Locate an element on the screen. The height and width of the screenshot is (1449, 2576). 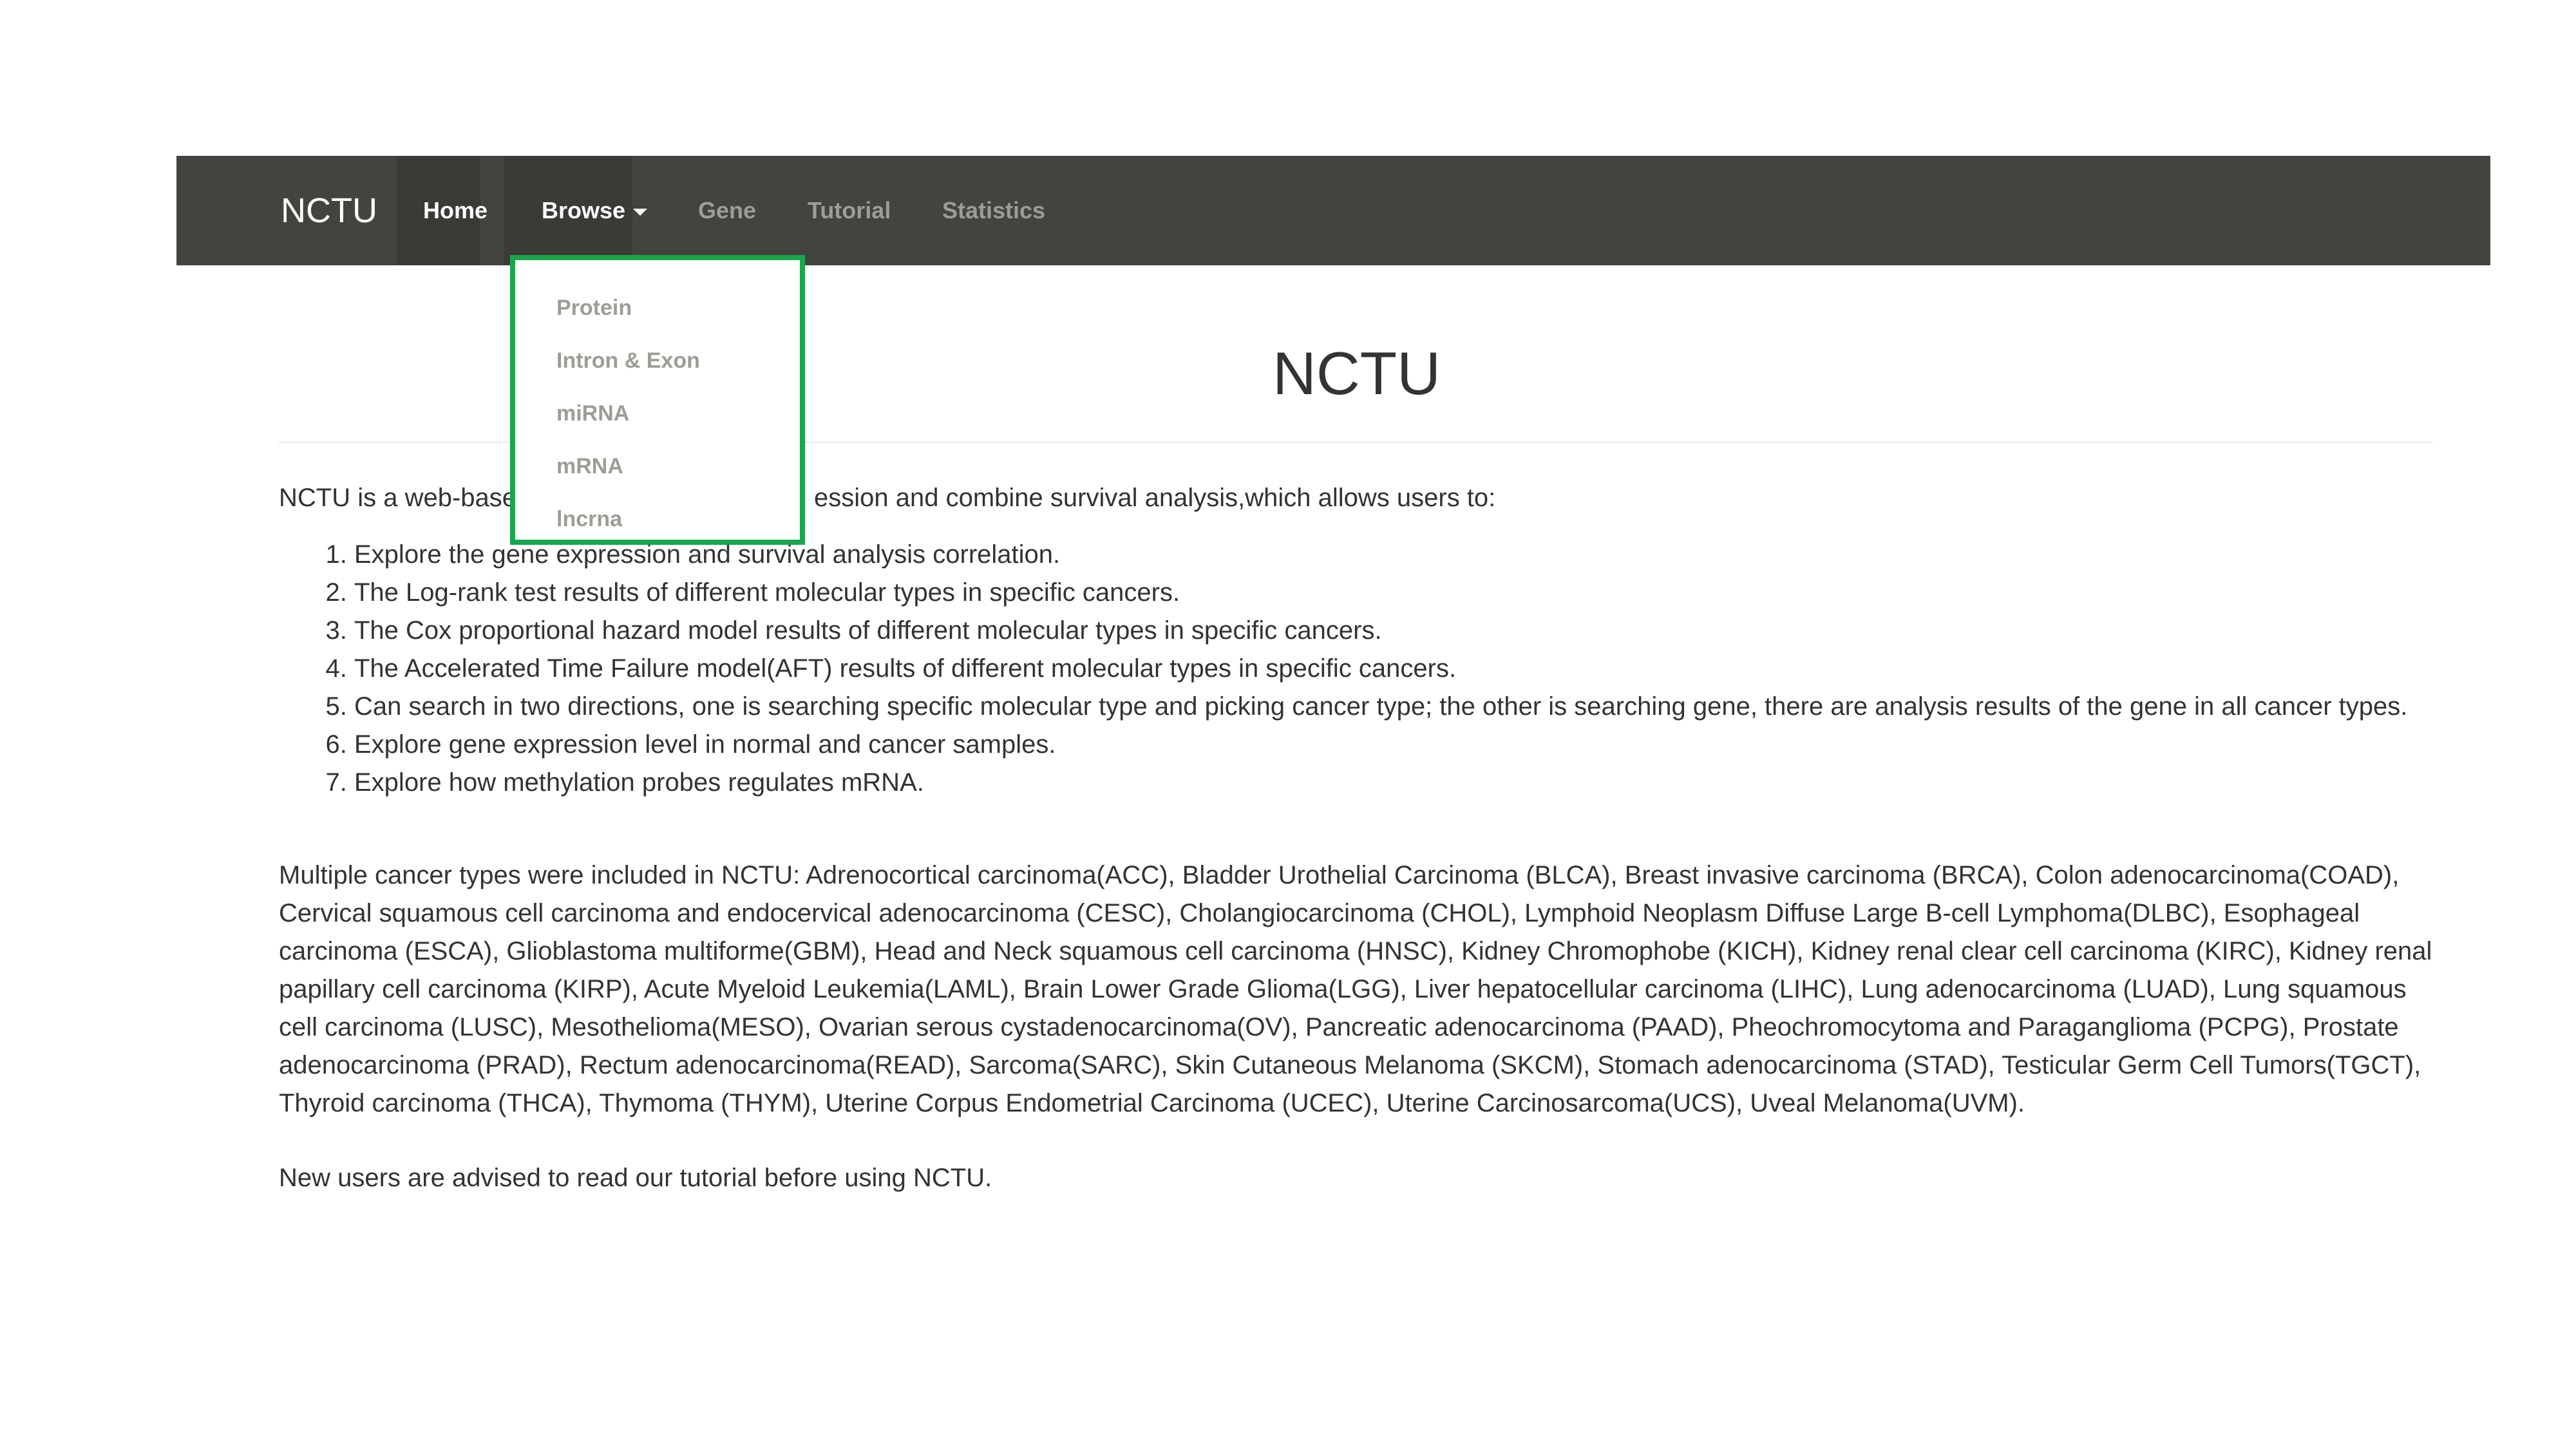
nav-browse: Browse is located at coordinates (595, 210).